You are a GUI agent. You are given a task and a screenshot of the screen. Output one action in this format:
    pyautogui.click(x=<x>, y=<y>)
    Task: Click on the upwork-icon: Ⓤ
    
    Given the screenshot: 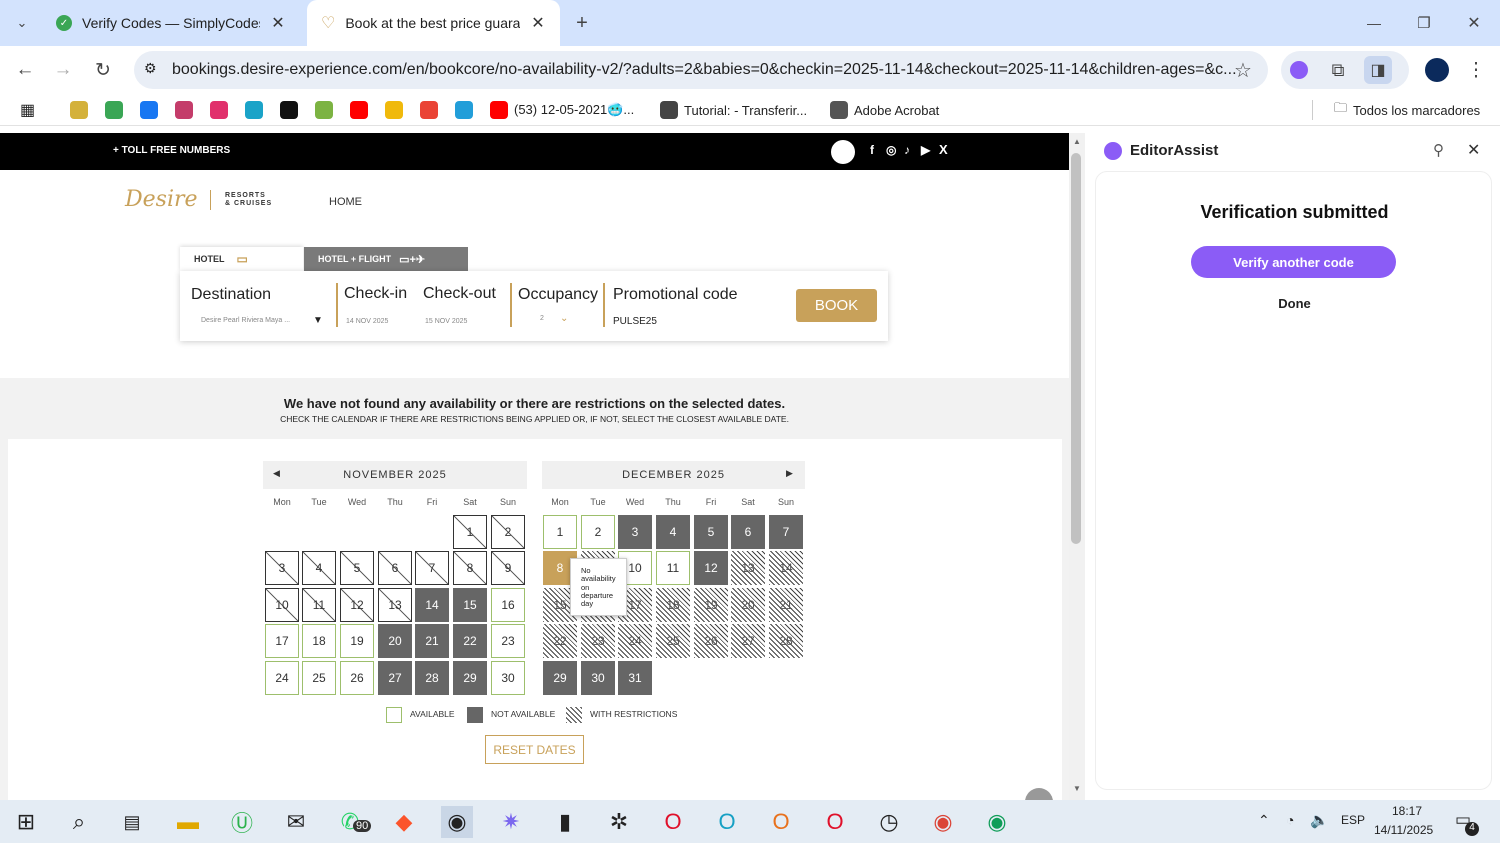 What is the action you would take?
    pyautogui.click(x=242, y=822)
    